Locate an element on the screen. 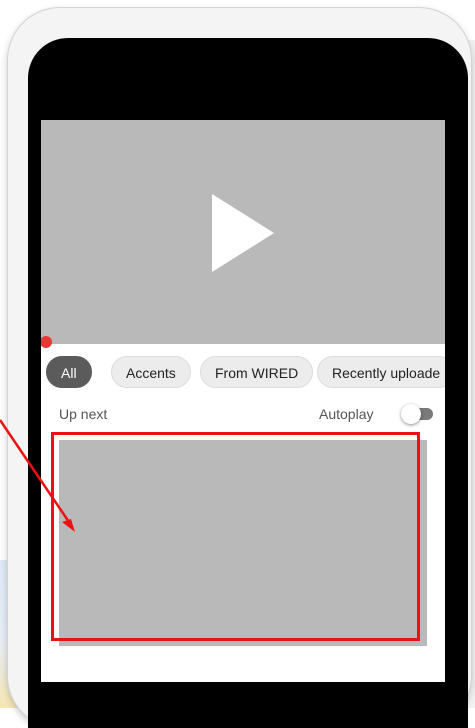  chip-all: All is located at coordinates (69, 372).